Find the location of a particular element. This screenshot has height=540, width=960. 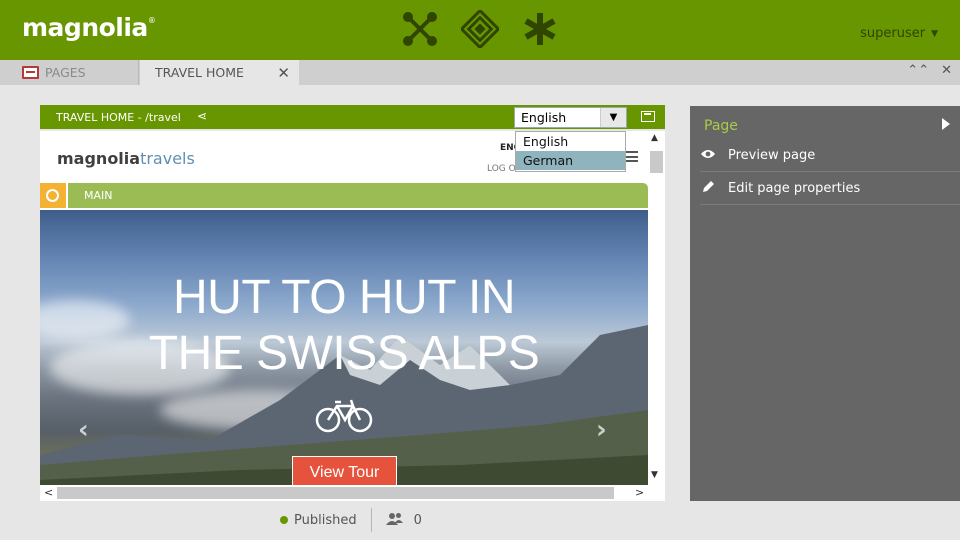

horizontal-scrollbar: < > is located at coordinates (344, 493).